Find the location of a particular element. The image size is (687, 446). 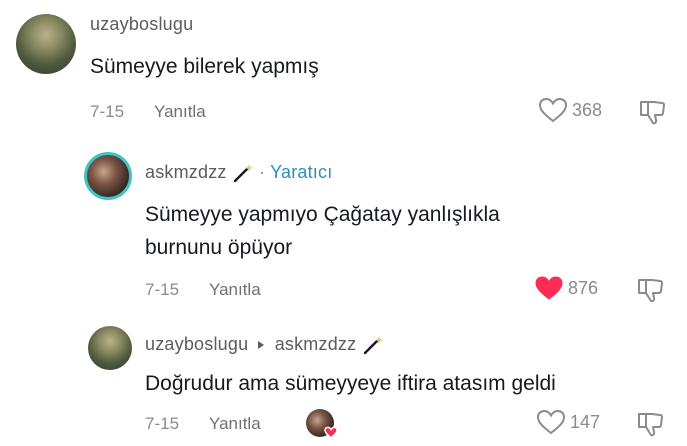

caret-right-icon is located at coordinates (261, 345).